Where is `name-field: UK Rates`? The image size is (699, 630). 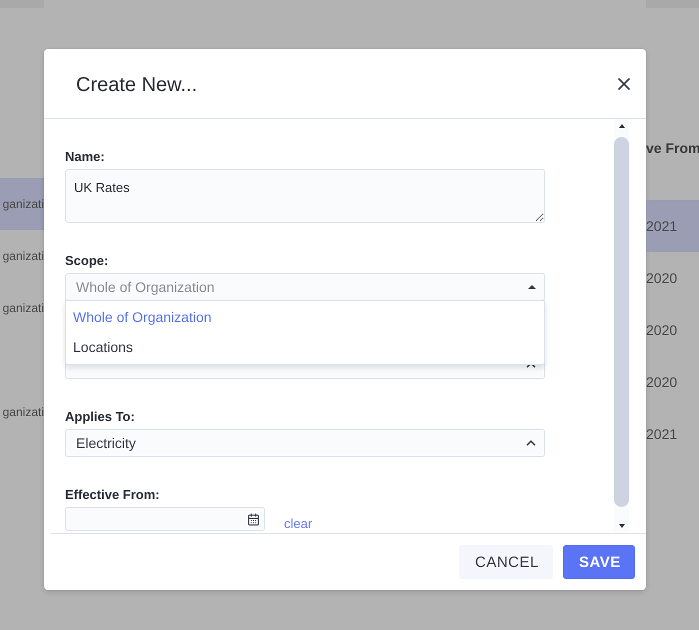
name-field: UK Rates is located at coordinates (305, 196).